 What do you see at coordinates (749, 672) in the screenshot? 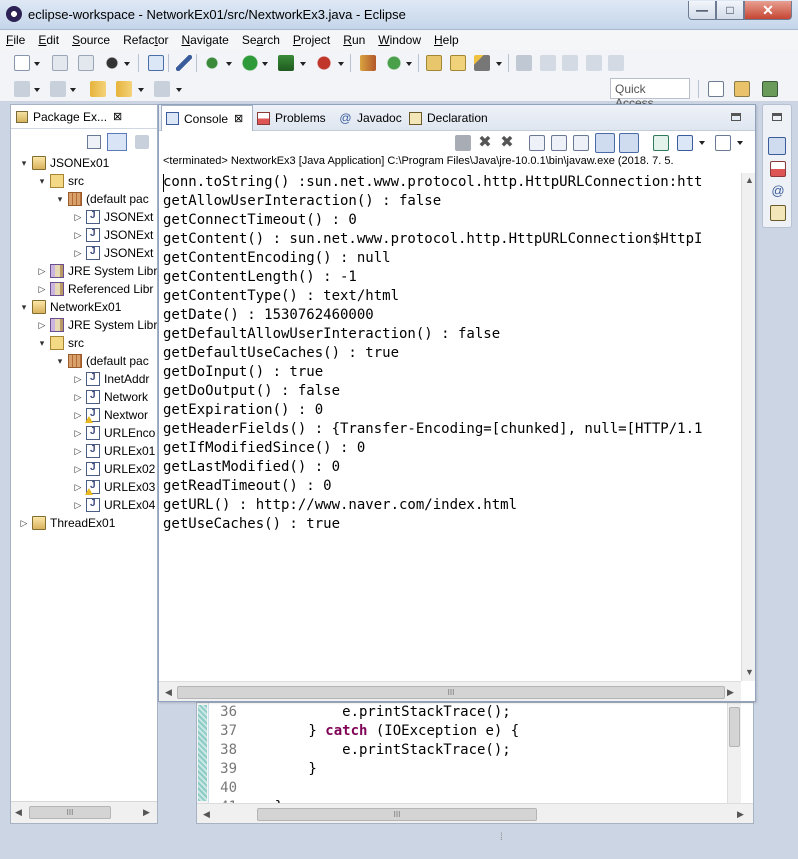
I see `scroll-down-icon: ▼` at bounding box center [749, 672].